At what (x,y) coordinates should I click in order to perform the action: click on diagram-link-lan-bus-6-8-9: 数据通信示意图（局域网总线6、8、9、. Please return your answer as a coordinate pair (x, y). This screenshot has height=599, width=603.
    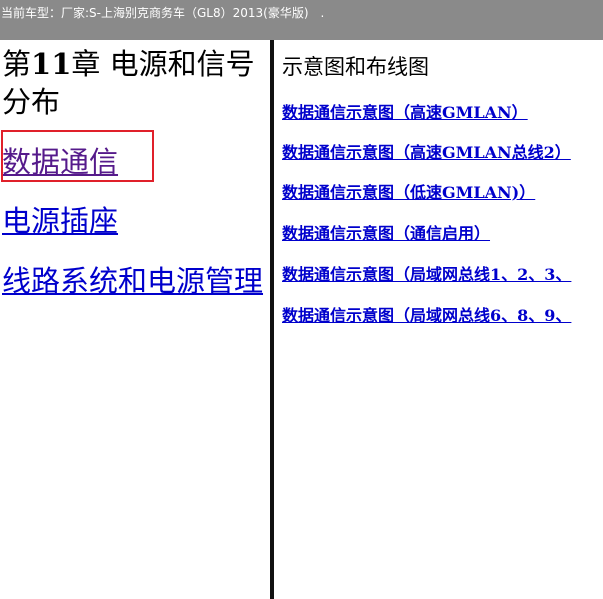
    Looking at the image, I should click on (426, 316).